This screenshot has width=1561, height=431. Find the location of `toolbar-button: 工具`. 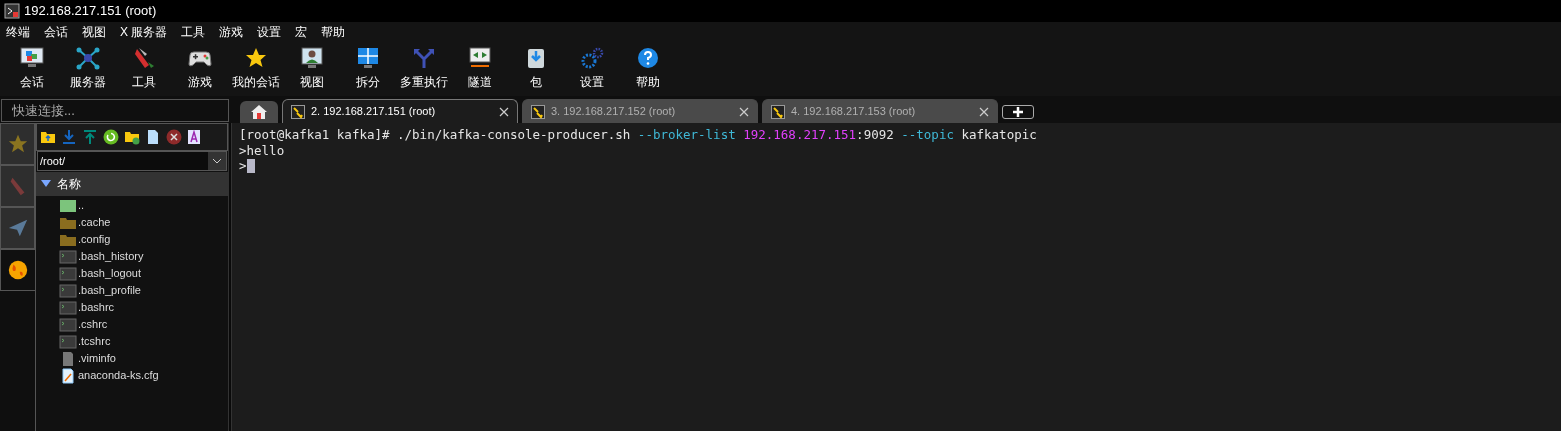

toolbar-button: 工具 is located at coordinates (144, 68).